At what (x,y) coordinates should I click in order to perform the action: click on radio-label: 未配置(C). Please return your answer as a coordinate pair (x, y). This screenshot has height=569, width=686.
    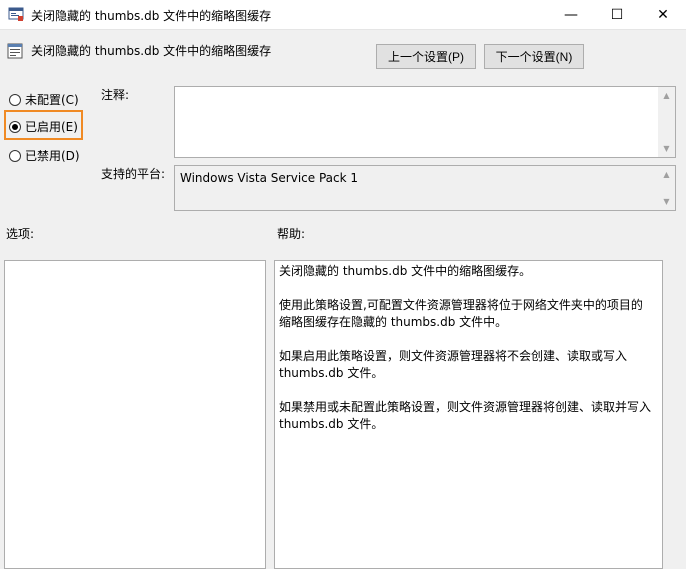
    Looking at the image, I should click on (52, 100).